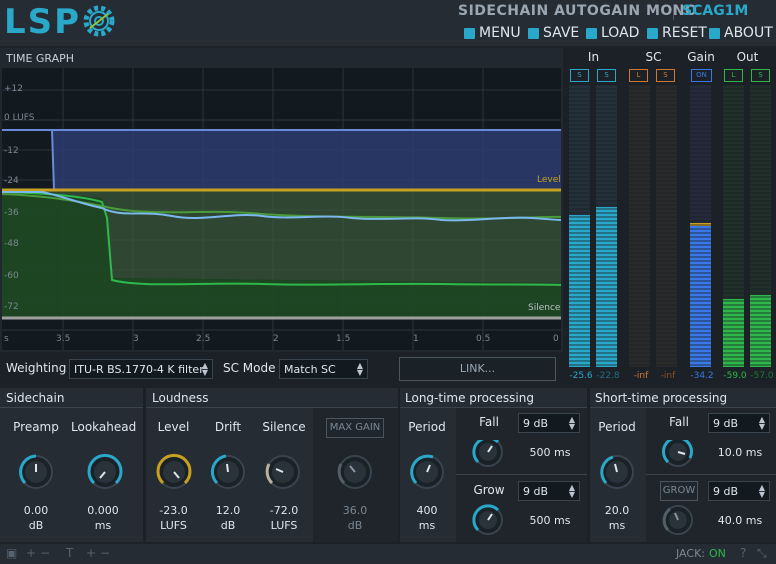 Image resolution: width=776 pixels, height=564 pixels. I want to click on plugin-title: SIDECHAIN AUTOGAIN MONO, so click(578, 11).